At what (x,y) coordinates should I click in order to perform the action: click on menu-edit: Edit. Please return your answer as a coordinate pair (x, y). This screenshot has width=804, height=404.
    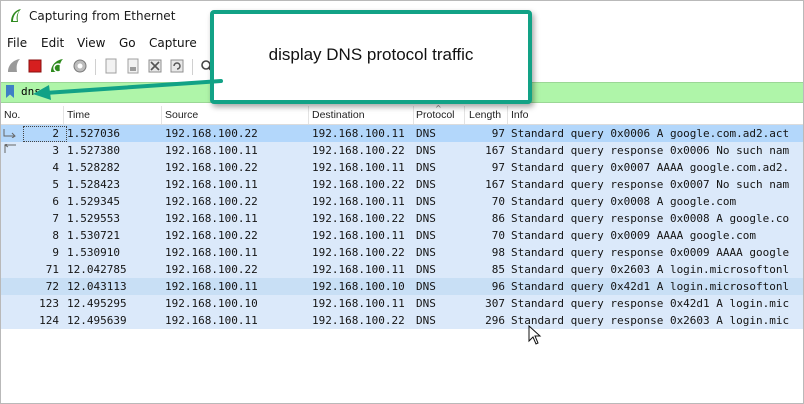
    Looking at the image, I should click on (52, 43).